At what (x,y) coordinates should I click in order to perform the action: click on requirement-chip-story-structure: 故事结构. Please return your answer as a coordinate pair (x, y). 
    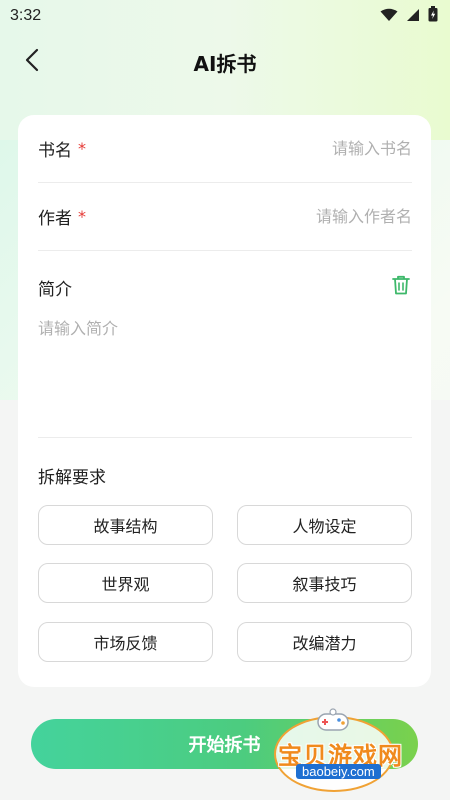
    Looking at the image, I should click on (125, 525).